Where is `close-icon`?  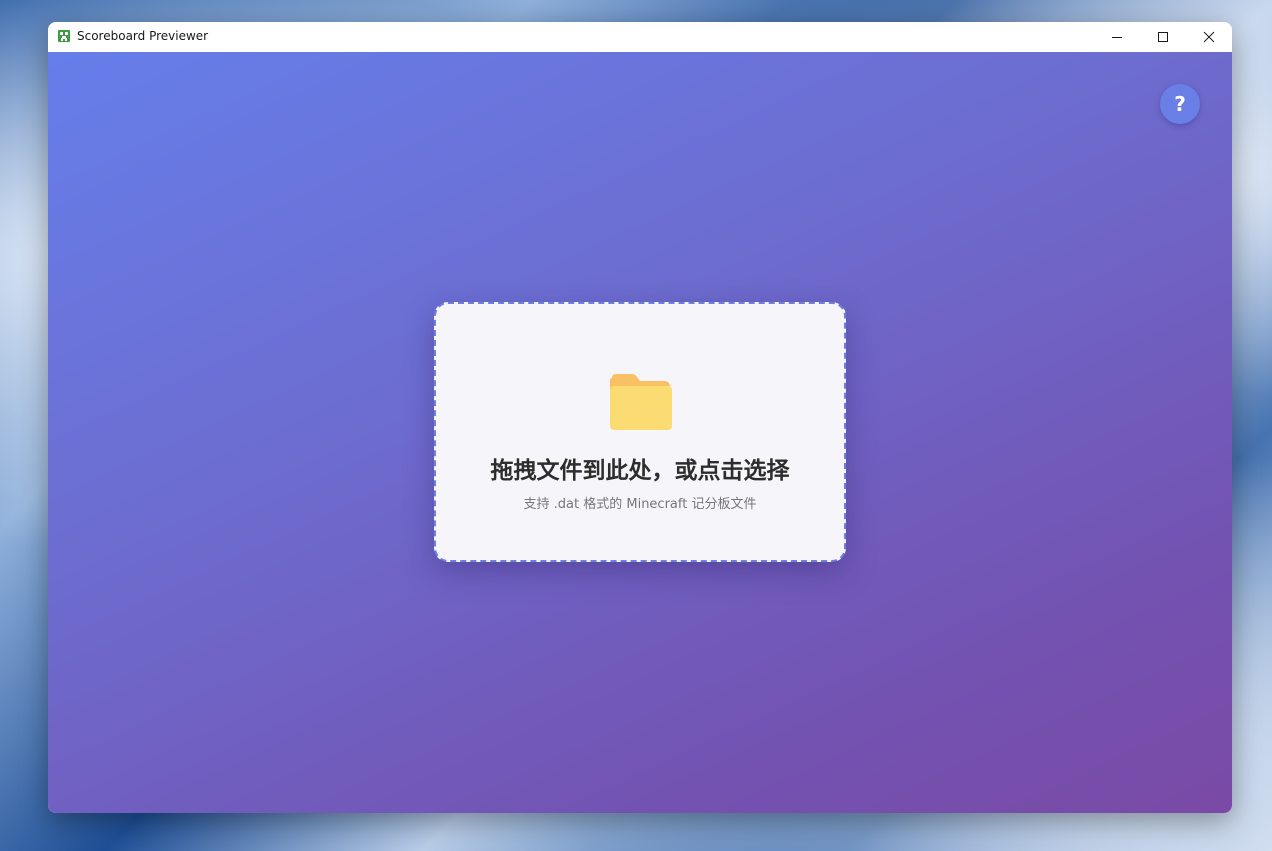 close-icon is located at coordinates (1209, 37).